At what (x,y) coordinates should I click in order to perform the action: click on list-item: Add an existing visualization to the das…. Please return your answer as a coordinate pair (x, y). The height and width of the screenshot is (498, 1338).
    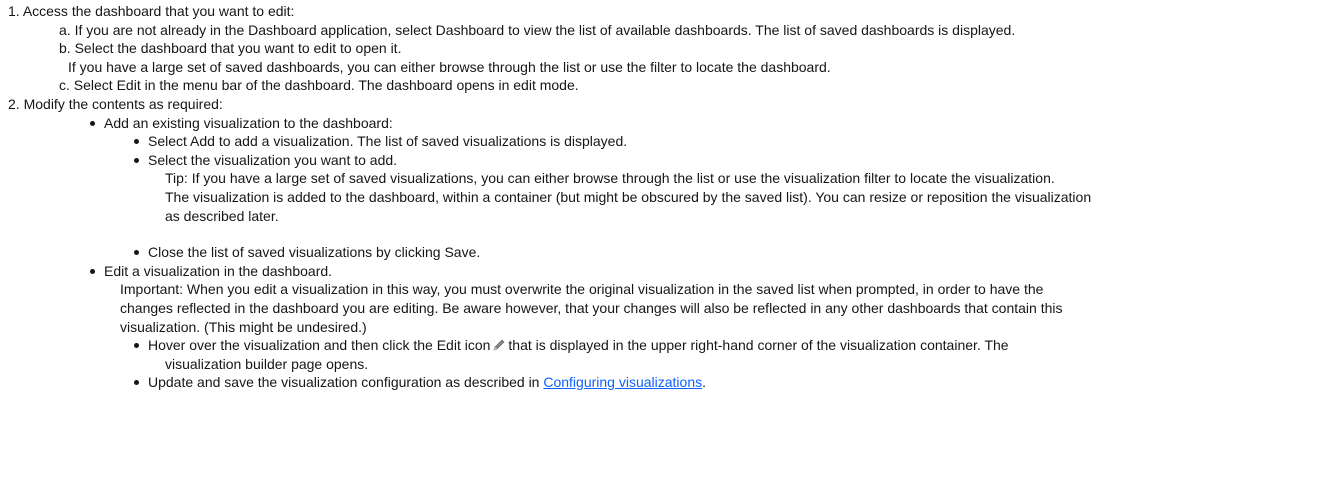
    Looking at the image, I should click on (669, 123).